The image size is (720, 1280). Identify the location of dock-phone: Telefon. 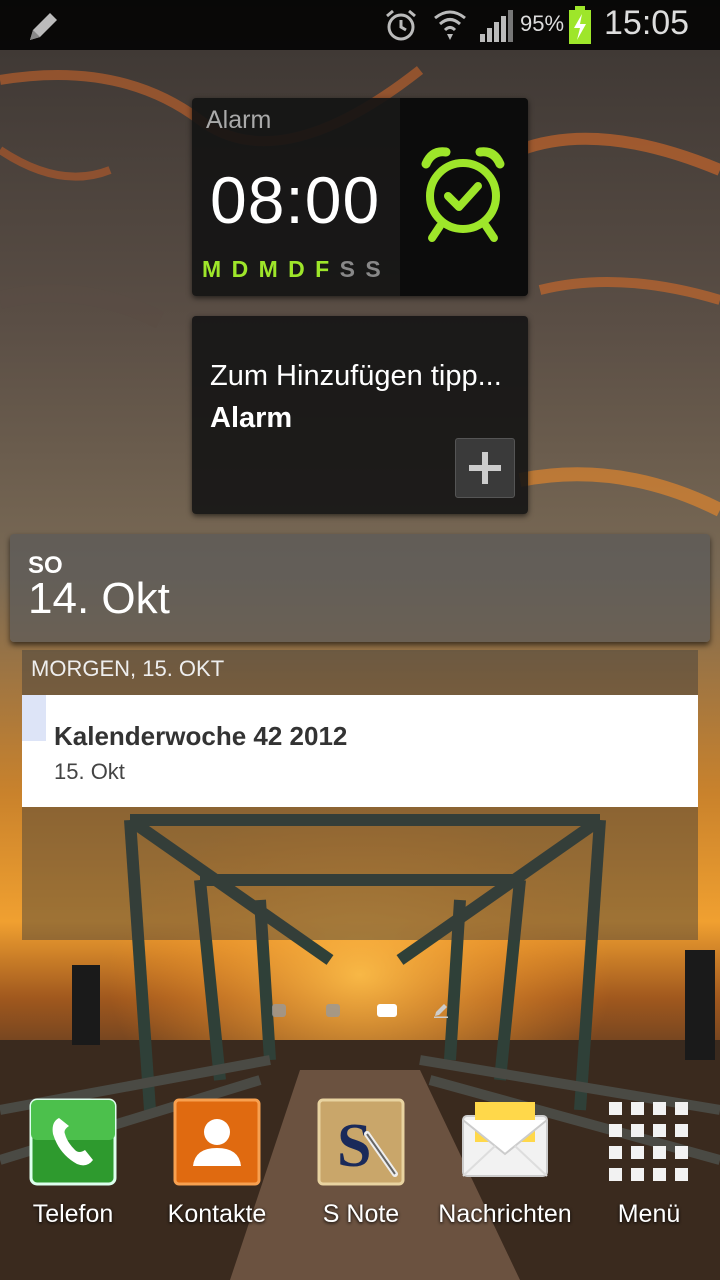
(73, 1168).